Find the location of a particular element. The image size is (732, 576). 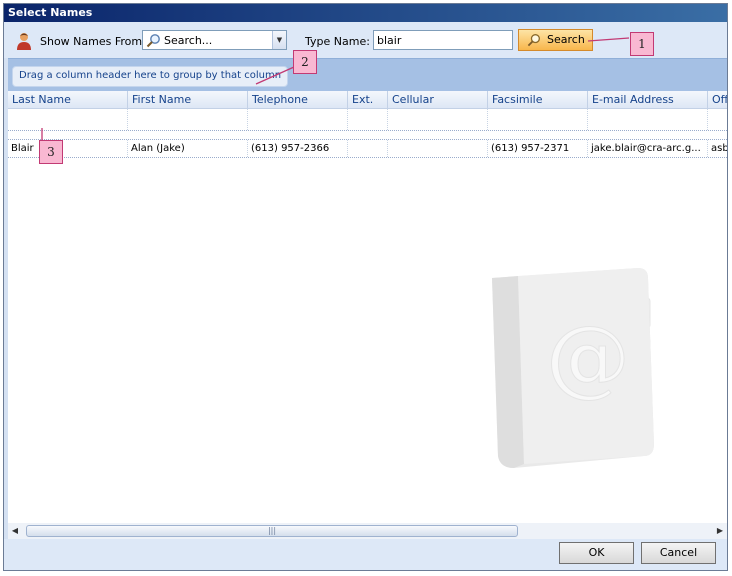

column-header-office: Off is located at coordinates (717, 99).